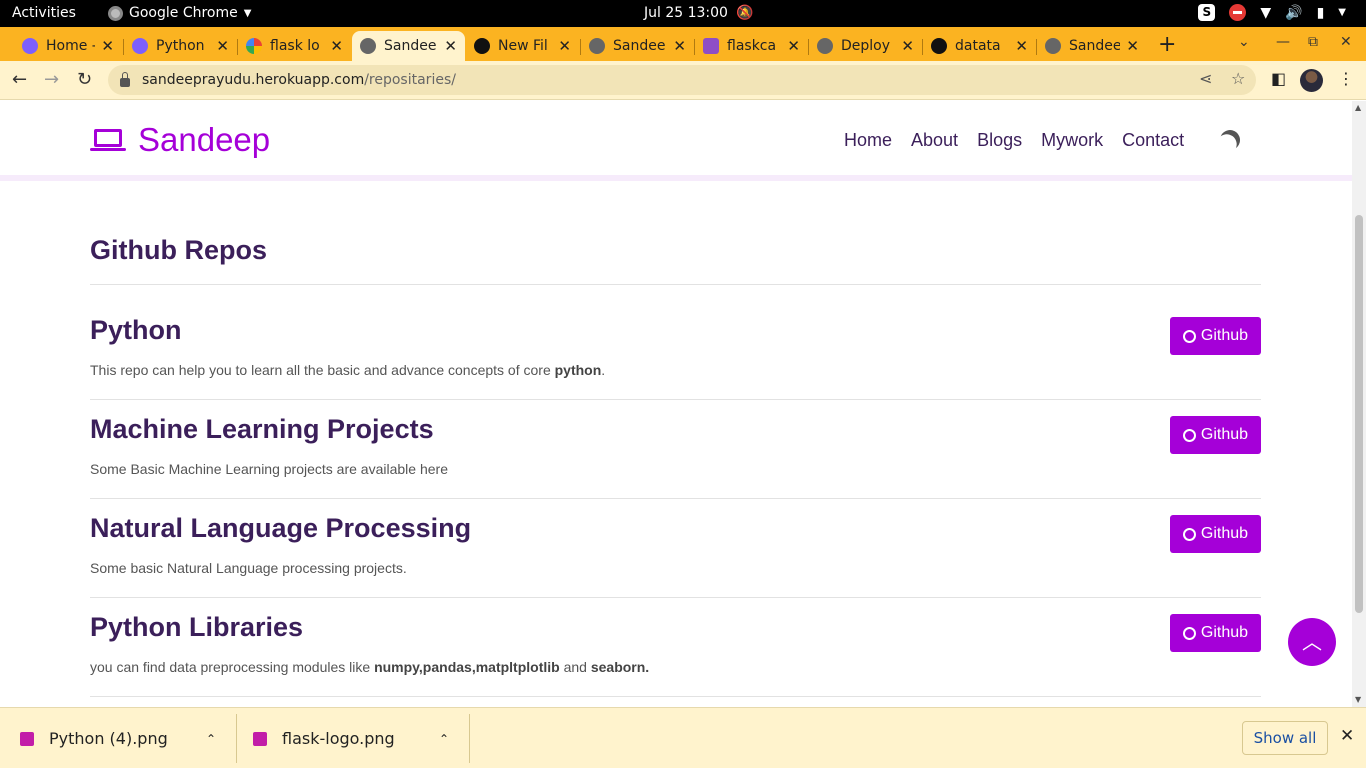 The width and height of the screenshot is (1366, 768). I want to click on app-menu: Google Chrome ▼, so click(179, 13).